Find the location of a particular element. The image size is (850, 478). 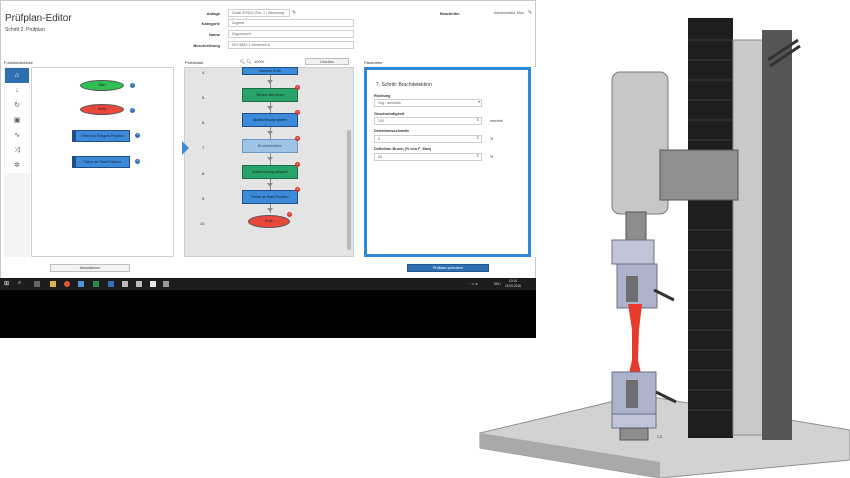

palette-block-end: Ende is located at coordinates (102, 109).